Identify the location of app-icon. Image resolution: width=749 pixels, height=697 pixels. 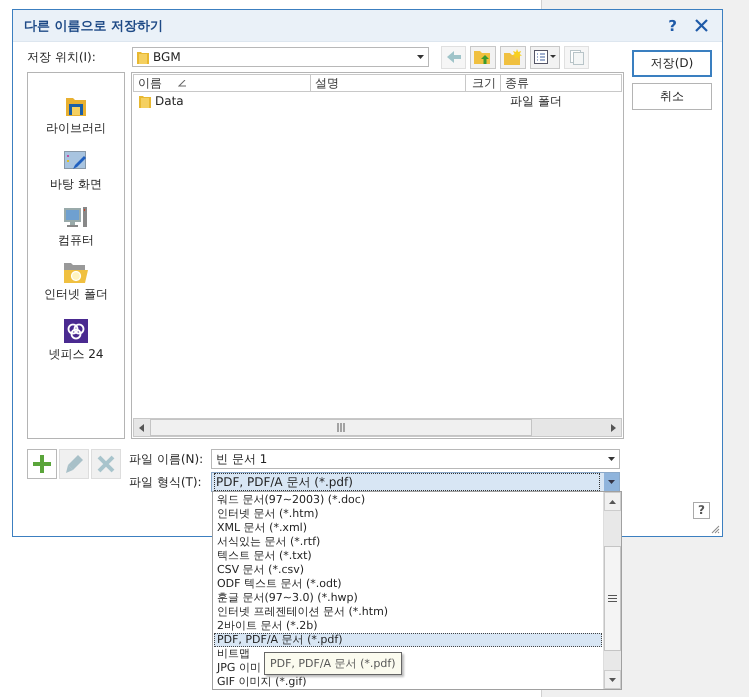
(76, 331).